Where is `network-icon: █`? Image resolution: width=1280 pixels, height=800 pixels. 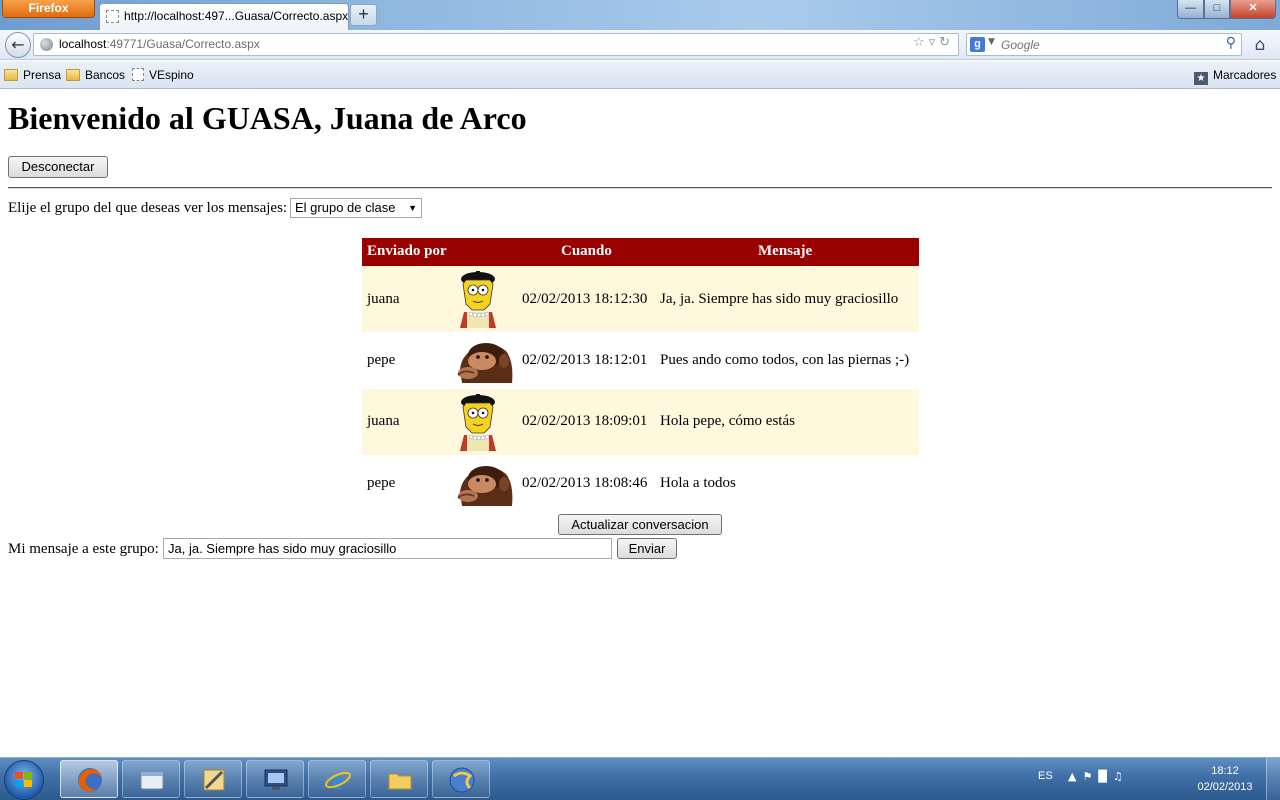
network-icon: █ is located at coordinates (1105, 776).